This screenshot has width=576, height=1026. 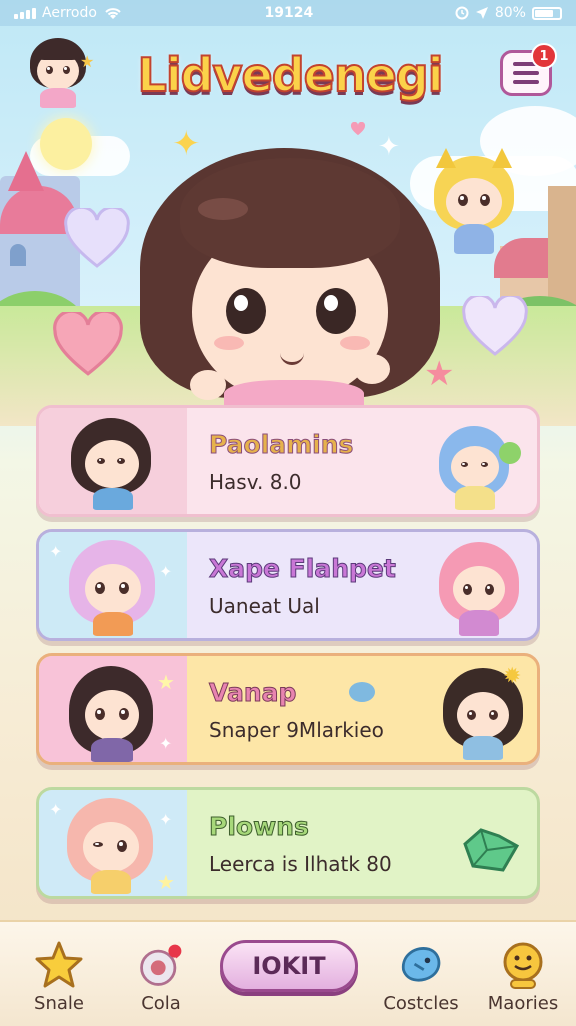 What do you see at coordinates (59, 1003) in the screenshot?
I see `nav-label: Snale` at bounding box center [59, 1003].